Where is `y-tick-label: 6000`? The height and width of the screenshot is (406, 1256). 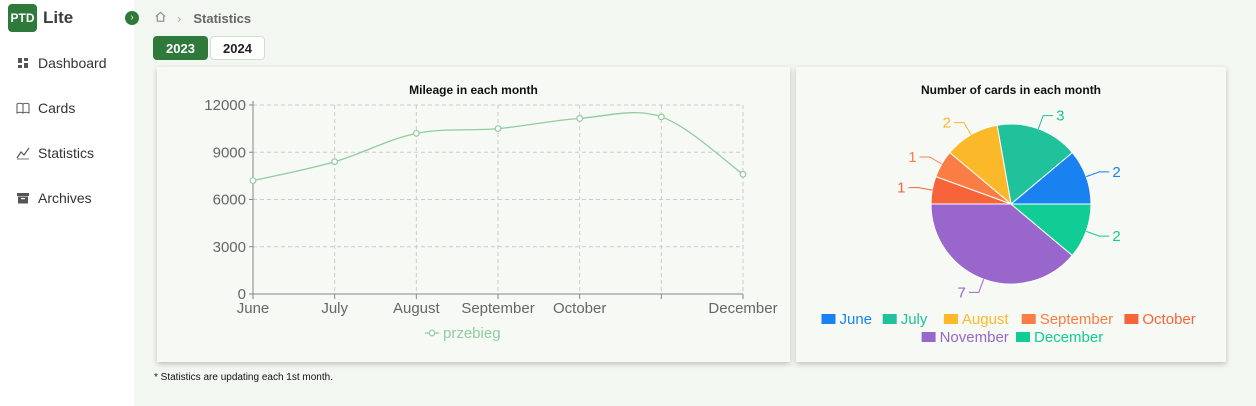
y-tick-label: 6000 is located at coordinates (229, 200).